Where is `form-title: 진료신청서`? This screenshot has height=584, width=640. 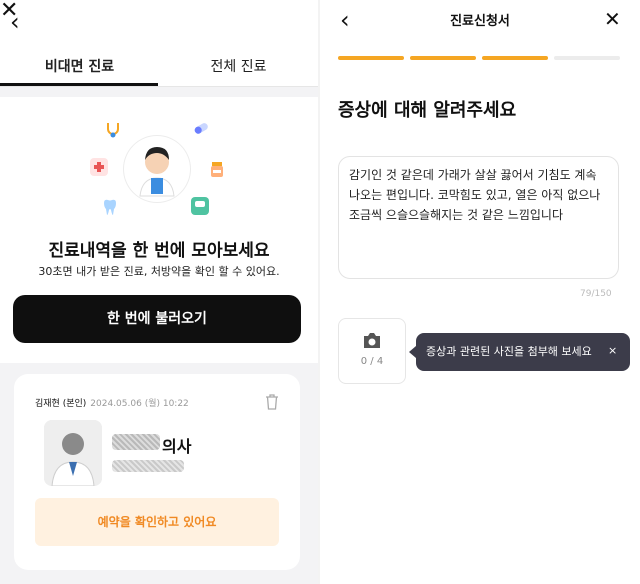 form-title: 진료신청서 is located at coordinates (480, 21).